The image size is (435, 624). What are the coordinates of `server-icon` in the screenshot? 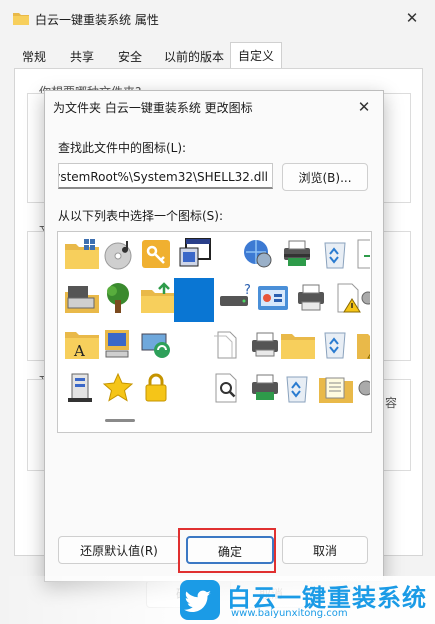 It's located at (80, 387).